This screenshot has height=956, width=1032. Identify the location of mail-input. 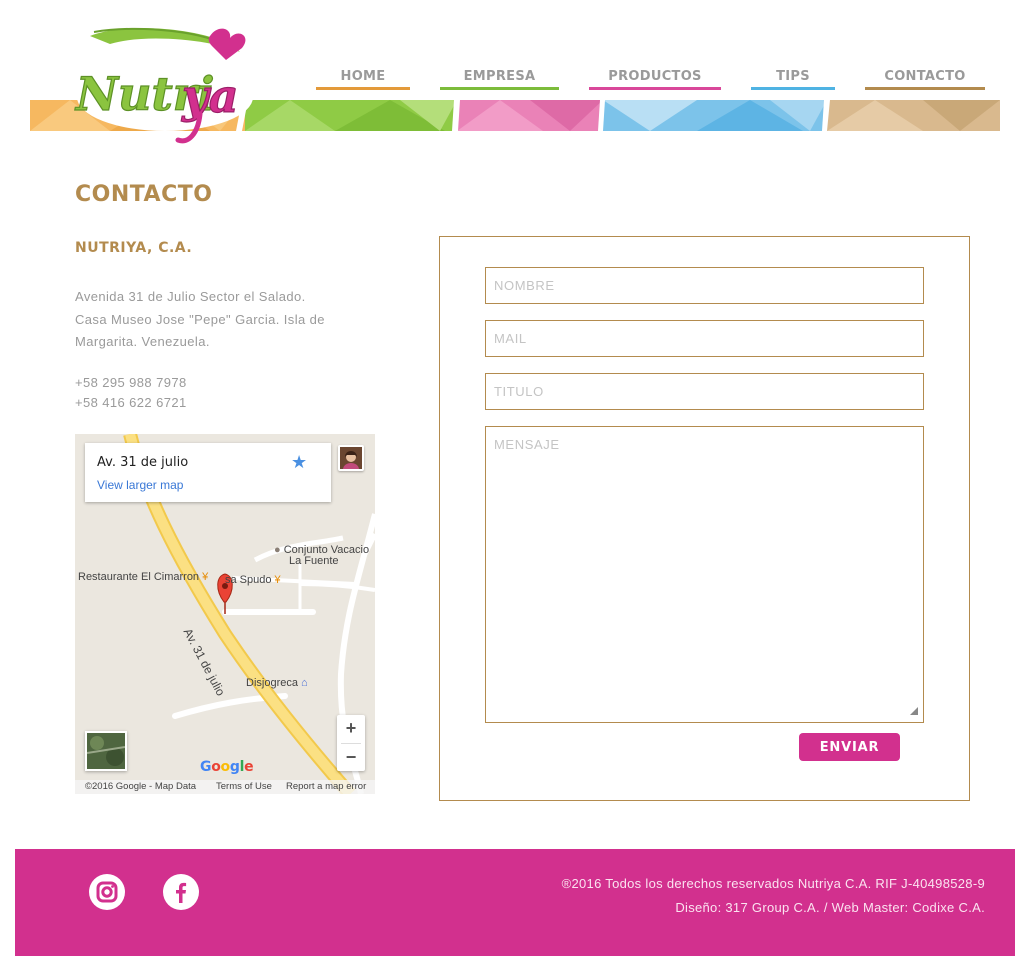
(704, 338).